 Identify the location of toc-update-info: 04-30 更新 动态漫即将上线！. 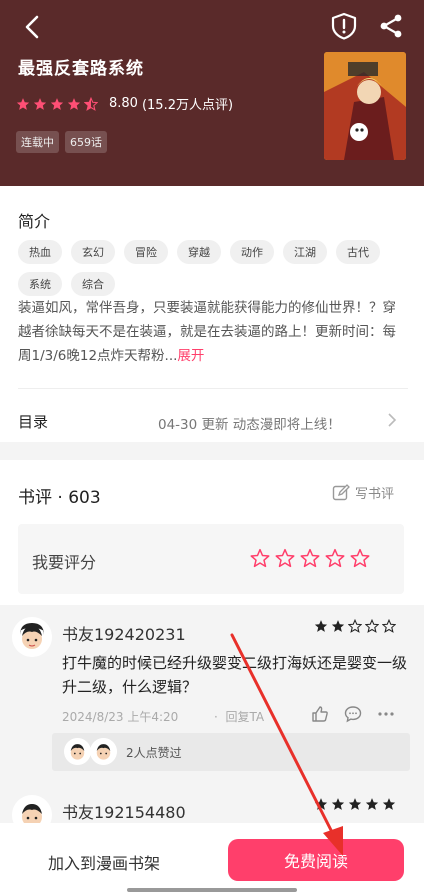
(249, 423).